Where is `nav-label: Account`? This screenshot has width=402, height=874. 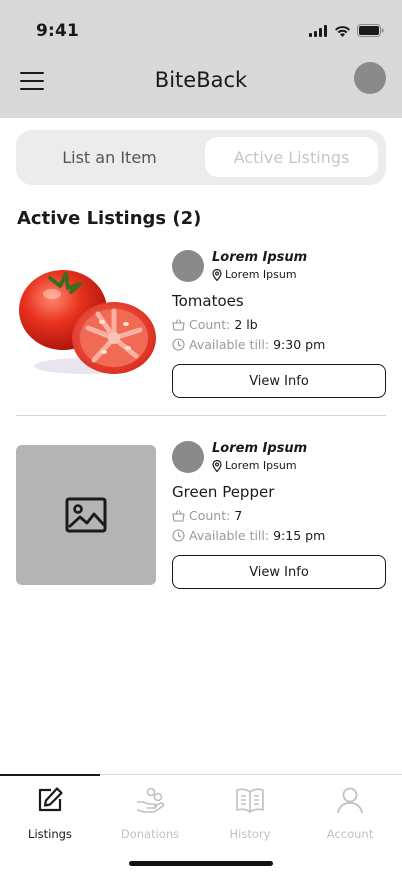
nav-label: Account is located at coordinates (350, 834).